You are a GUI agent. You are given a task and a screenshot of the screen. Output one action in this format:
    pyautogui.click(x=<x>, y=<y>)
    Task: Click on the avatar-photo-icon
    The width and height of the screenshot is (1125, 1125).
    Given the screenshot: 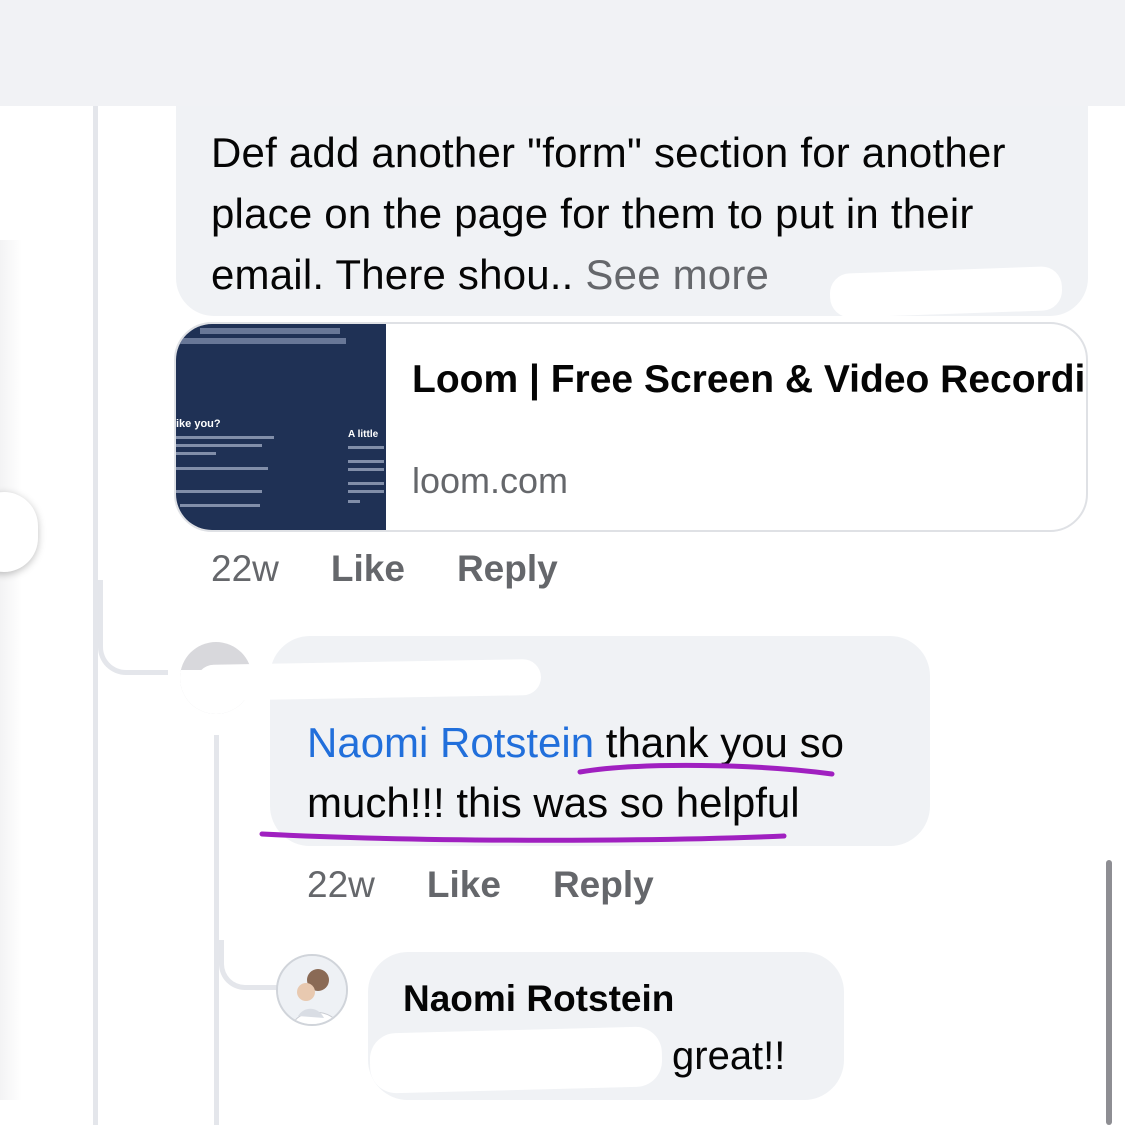 What is the action you would take?
    pyautogui.click(x=312, y=990)
    